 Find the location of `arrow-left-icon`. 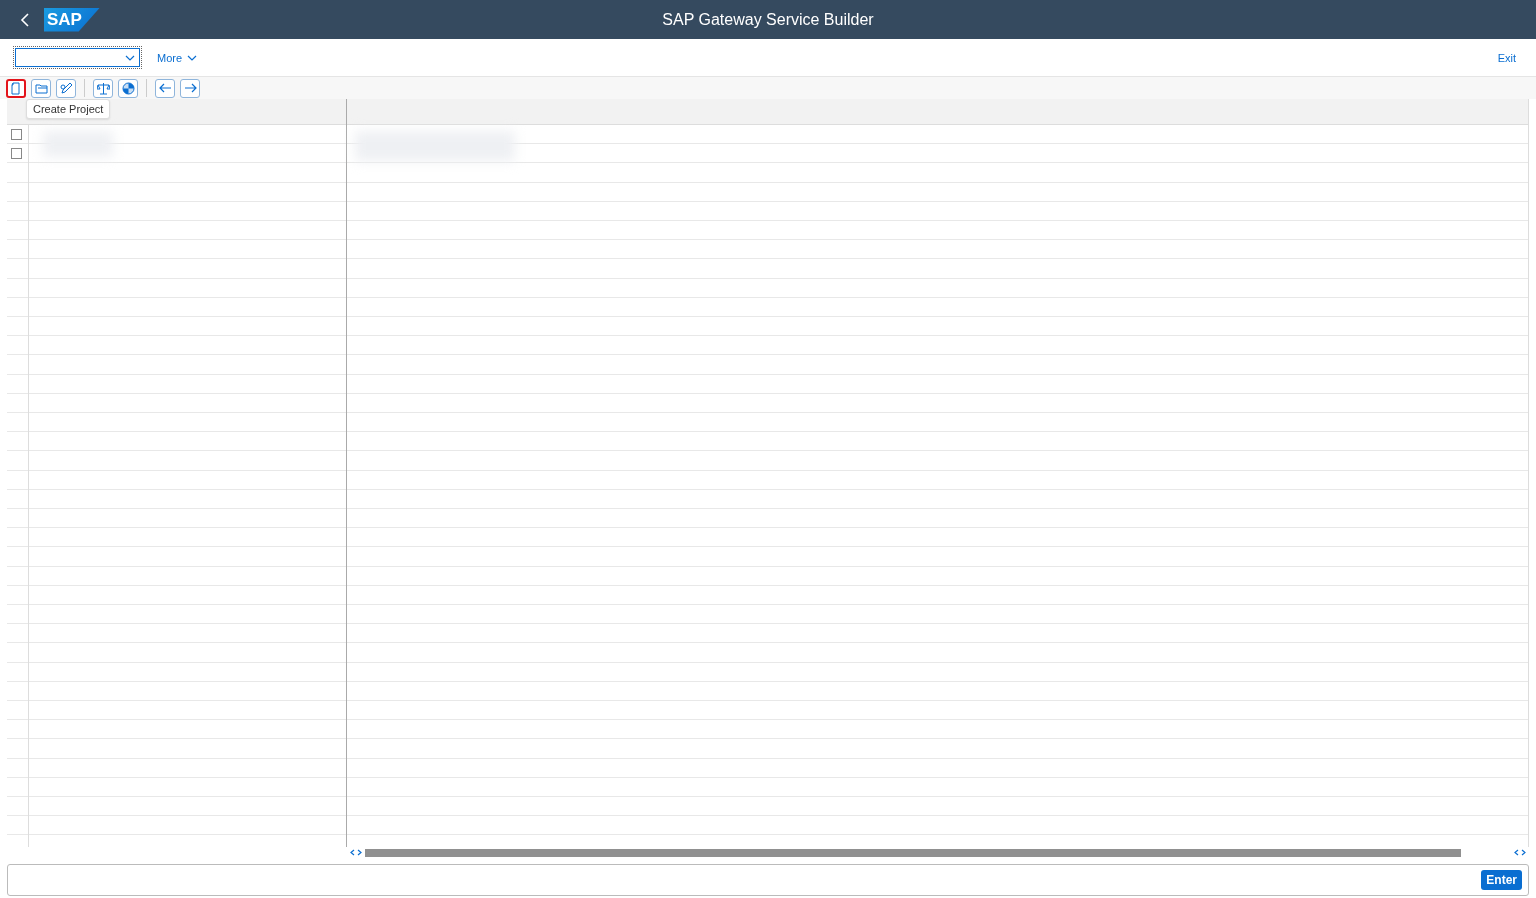

arrow-left-icon is located at coordinates (165, 88).